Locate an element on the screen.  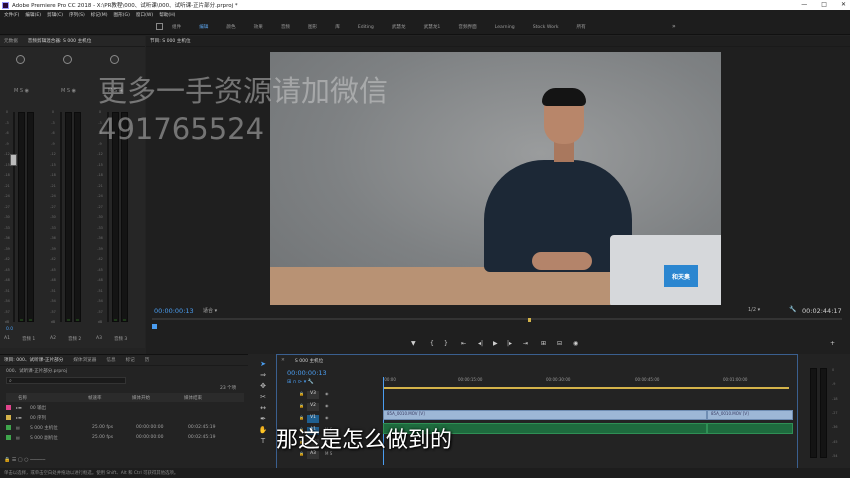
timeline-toolbar-icons: ⊞ ∩ ⊳ ▾ 🔧 is located at coordinates (300, 382).